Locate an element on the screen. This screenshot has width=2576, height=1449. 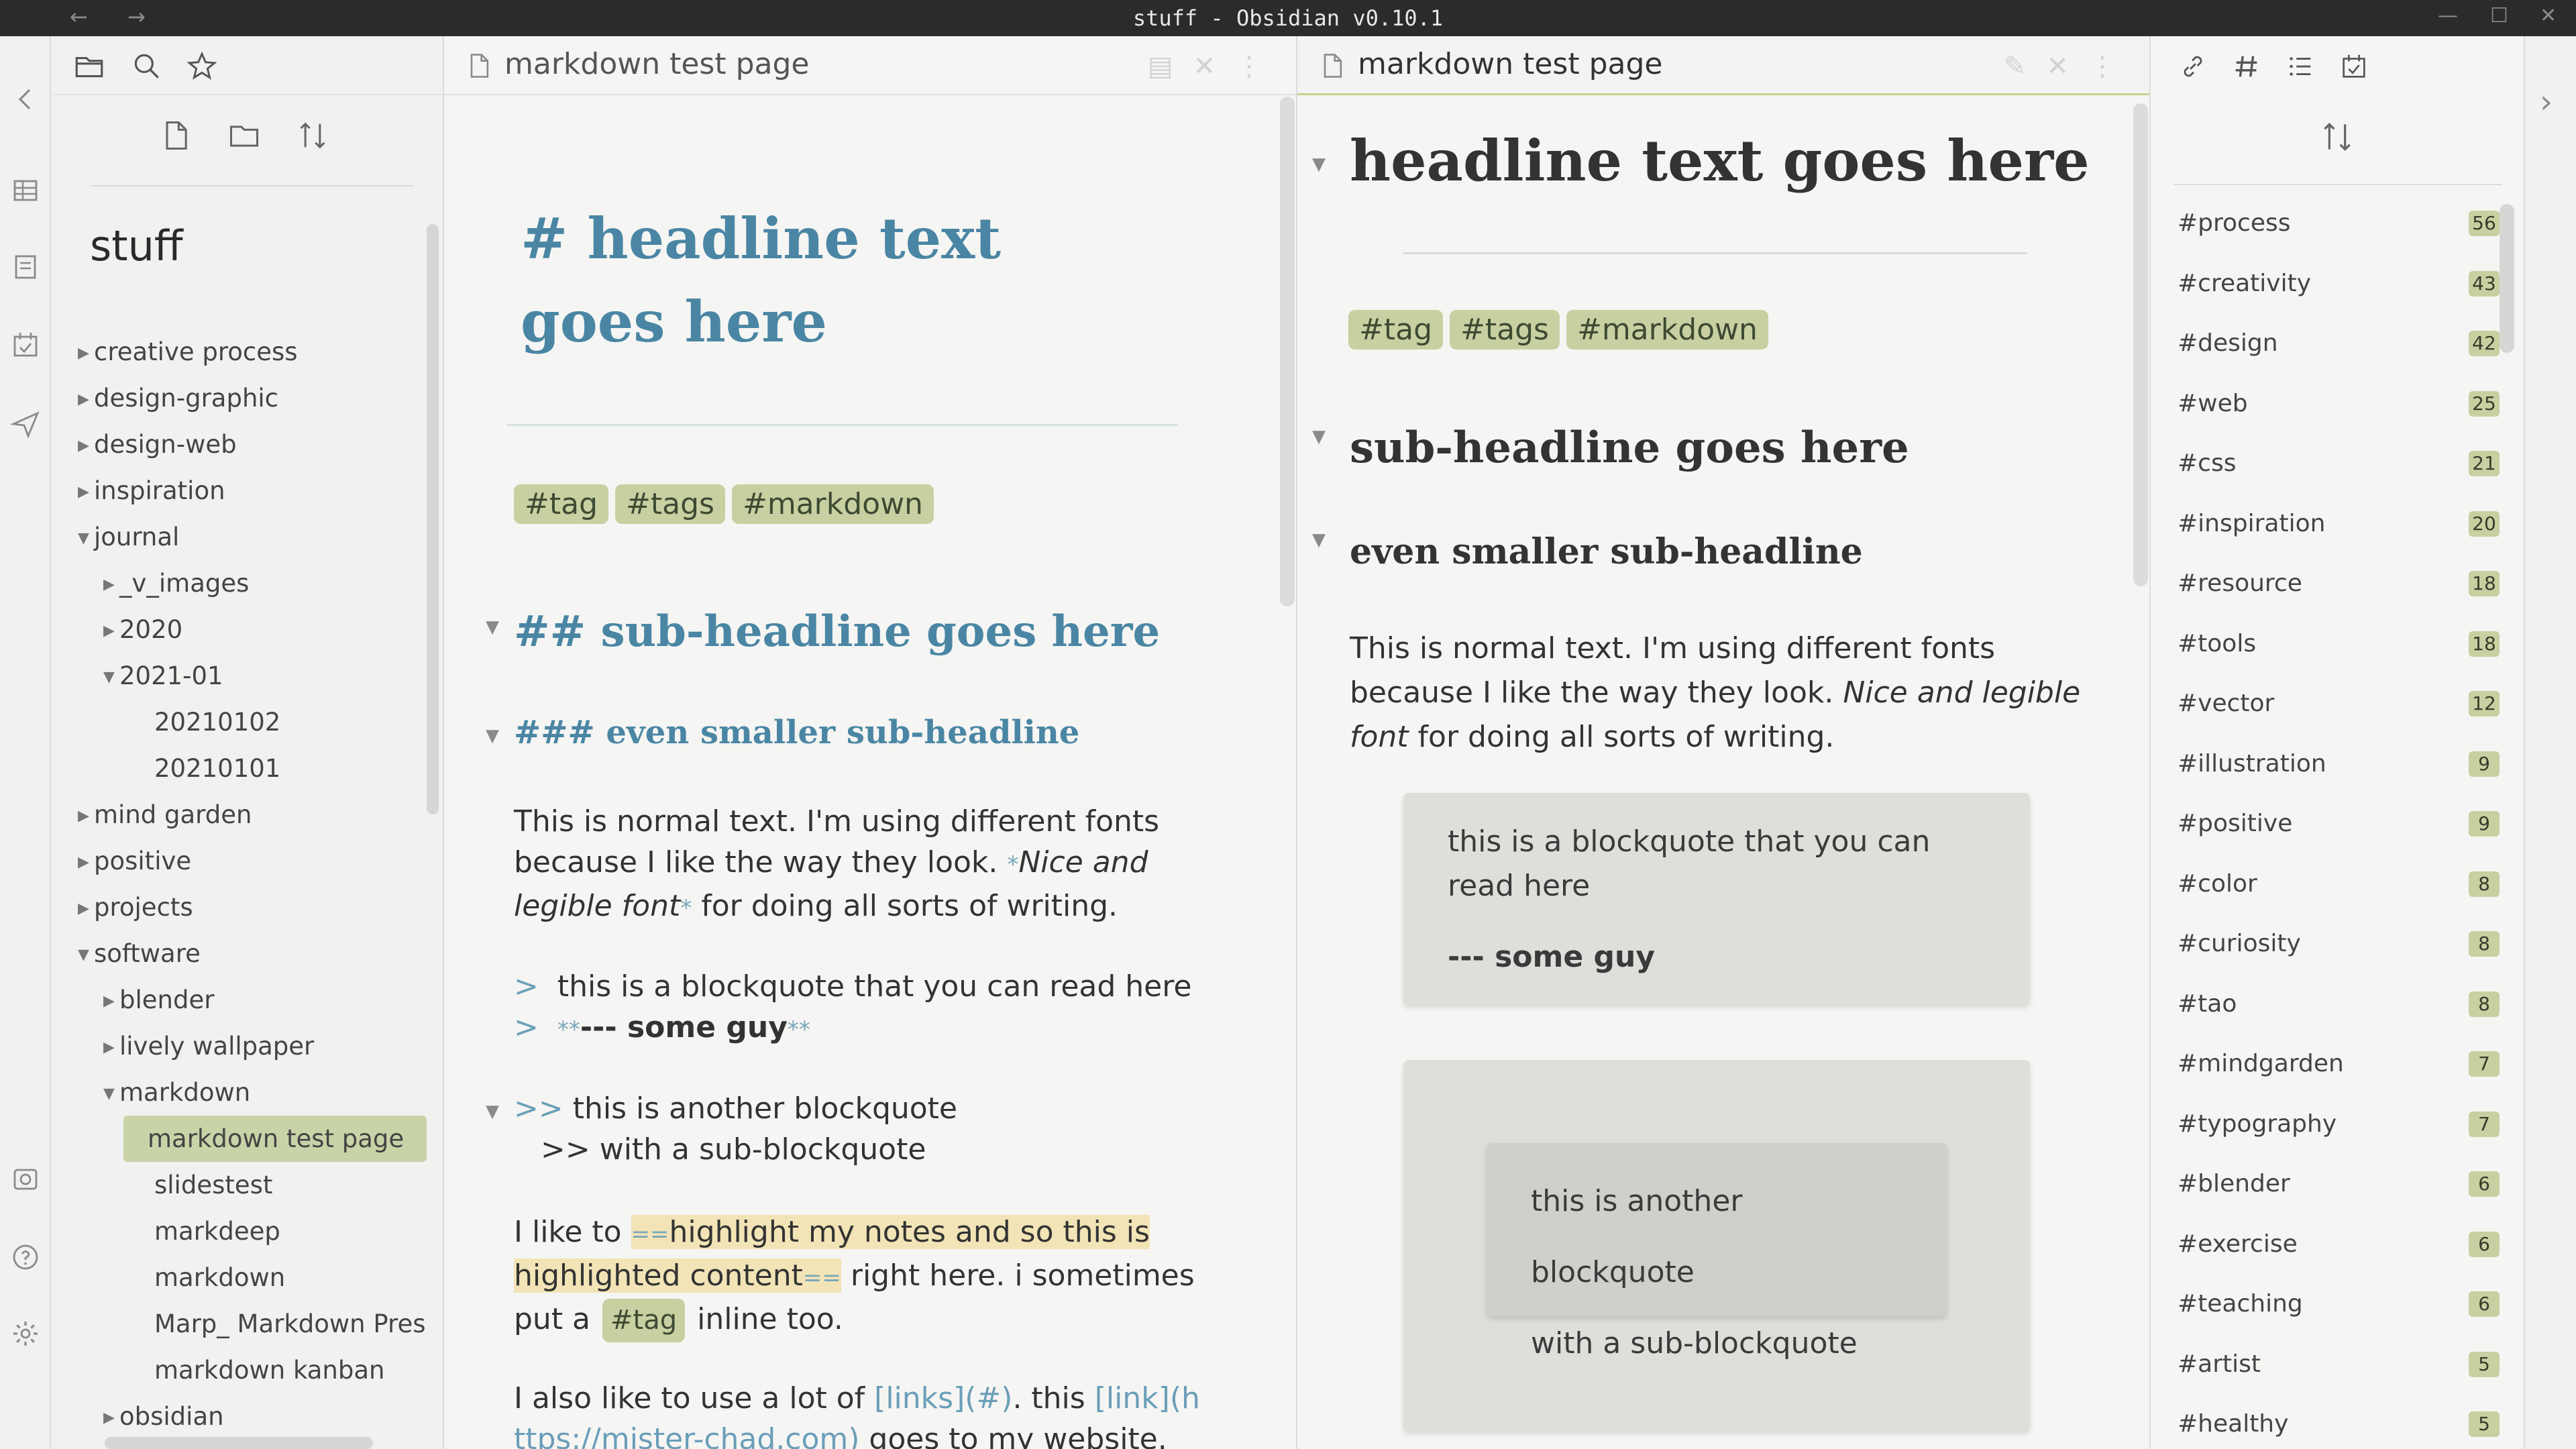
folder-open-icon is located at coordinates (89, 66).